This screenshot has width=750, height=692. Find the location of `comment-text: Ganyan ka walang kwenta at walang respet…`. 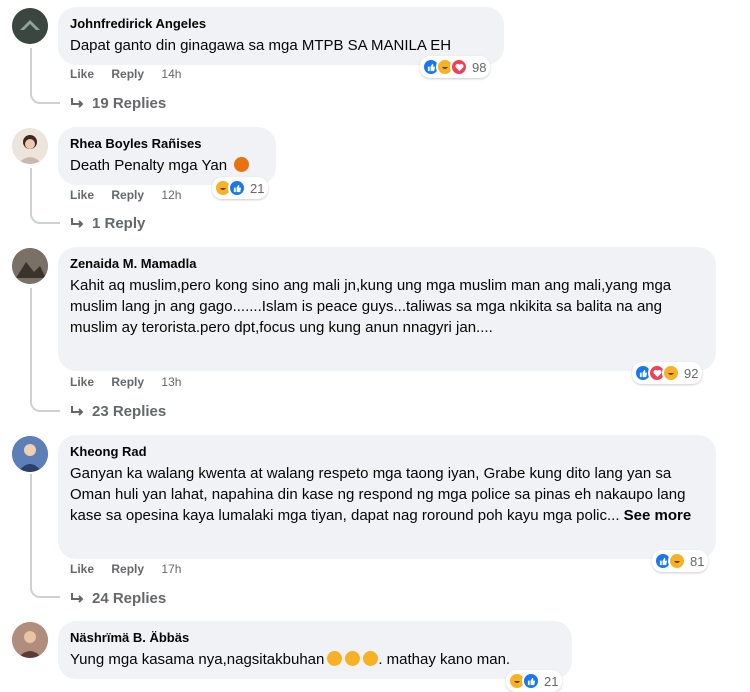

comment-text: Ganyan ka walang kwenta at walang respet… is located at coordinates (387, 494).